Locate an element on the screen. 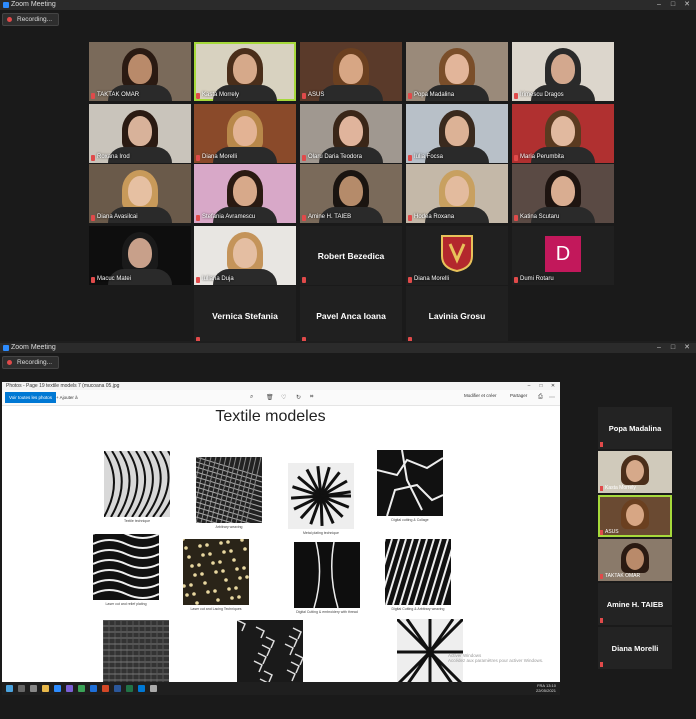 The width and height of the screenshot is (696, 719). participant-body is located at coordinates (351, 93).